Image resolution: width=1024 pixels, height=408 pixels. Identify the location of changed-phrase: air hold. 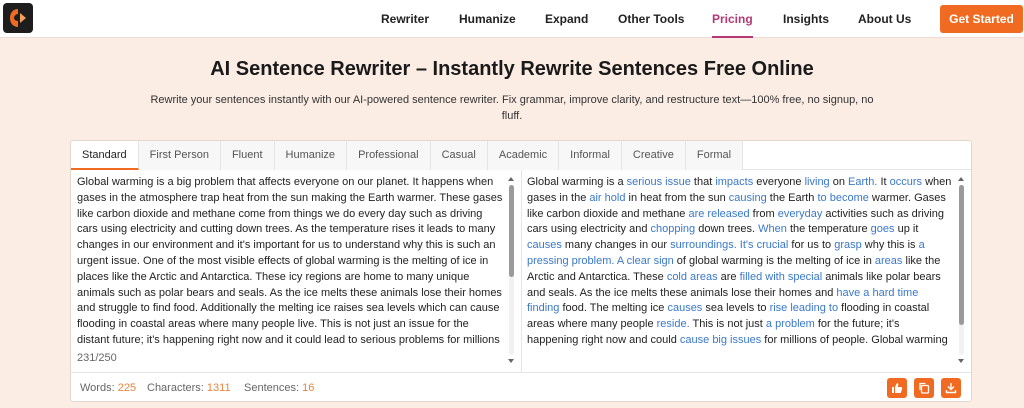
(607, 198).